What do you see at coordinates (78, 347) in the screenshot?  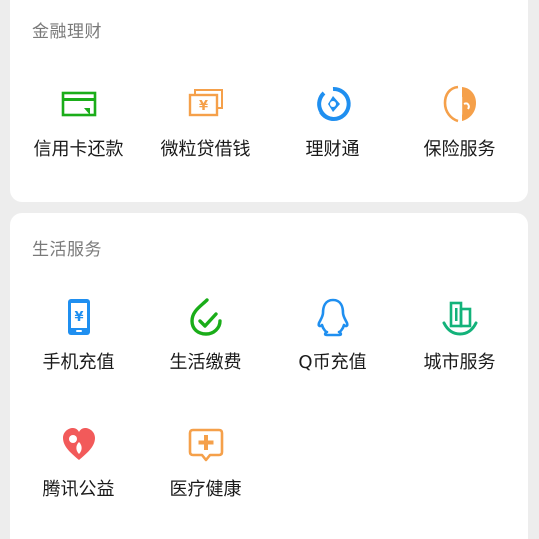 I see `mobile-topup-button: ¥ 手机充值` at bounding box center [78, 347].